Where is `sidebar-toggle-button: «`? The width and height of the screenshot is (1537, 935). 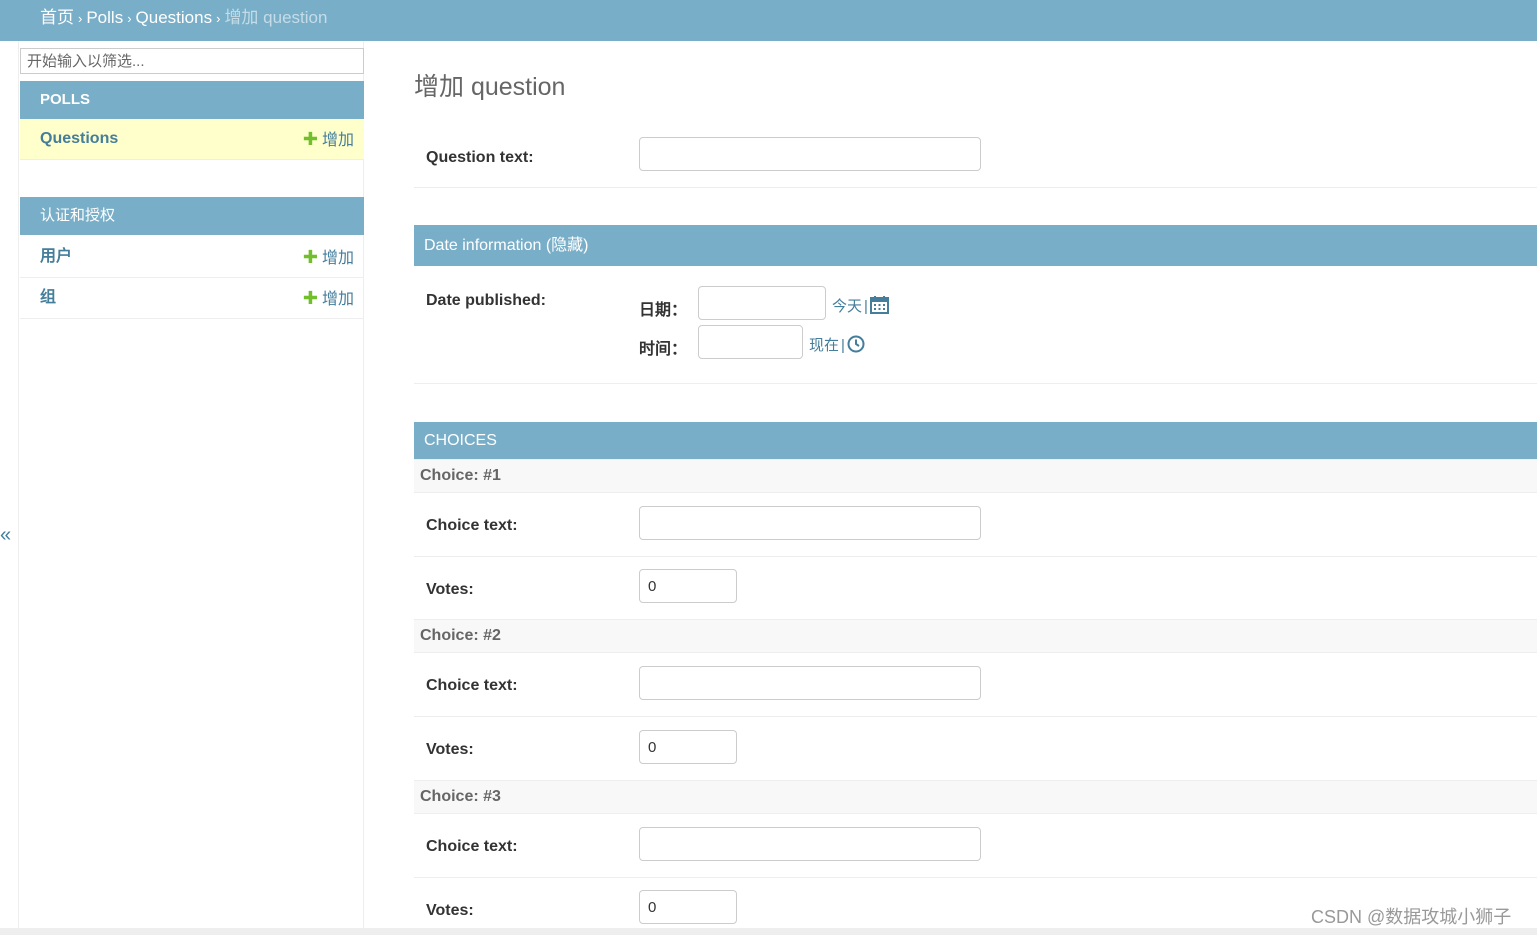 sidebar-toggle-button: « is located at coordinates (5, 535).